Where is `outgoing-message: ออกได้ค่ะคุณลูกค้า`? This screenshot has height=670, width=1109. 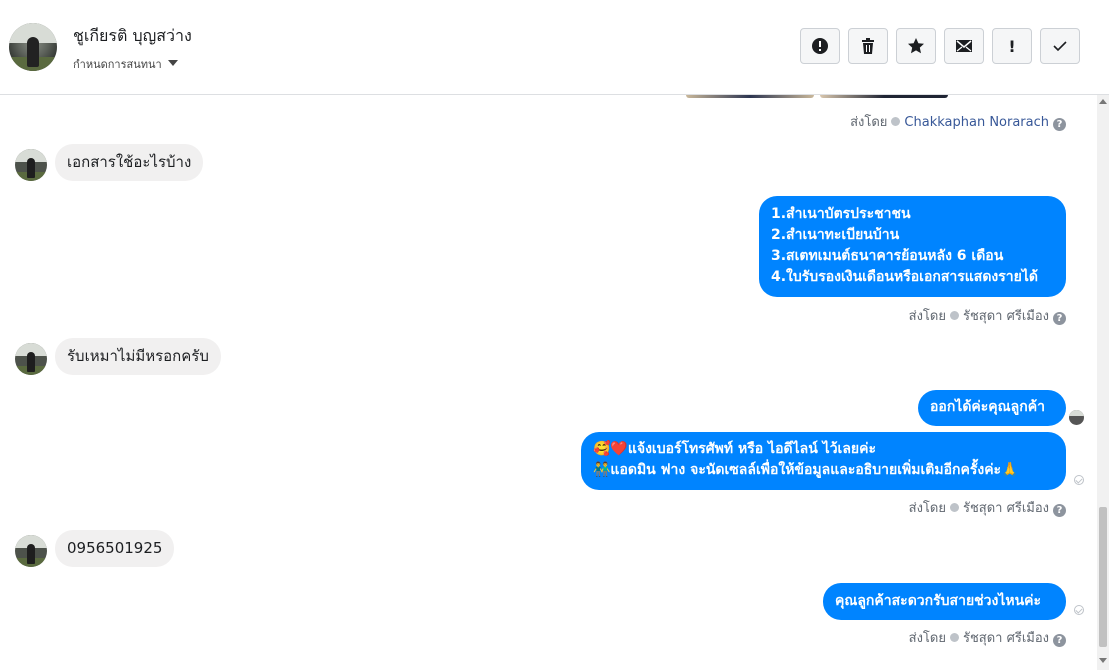 outgoing-message: ออกได้ค่ะคุณลูกค้า is located at coordinates (992, 408).